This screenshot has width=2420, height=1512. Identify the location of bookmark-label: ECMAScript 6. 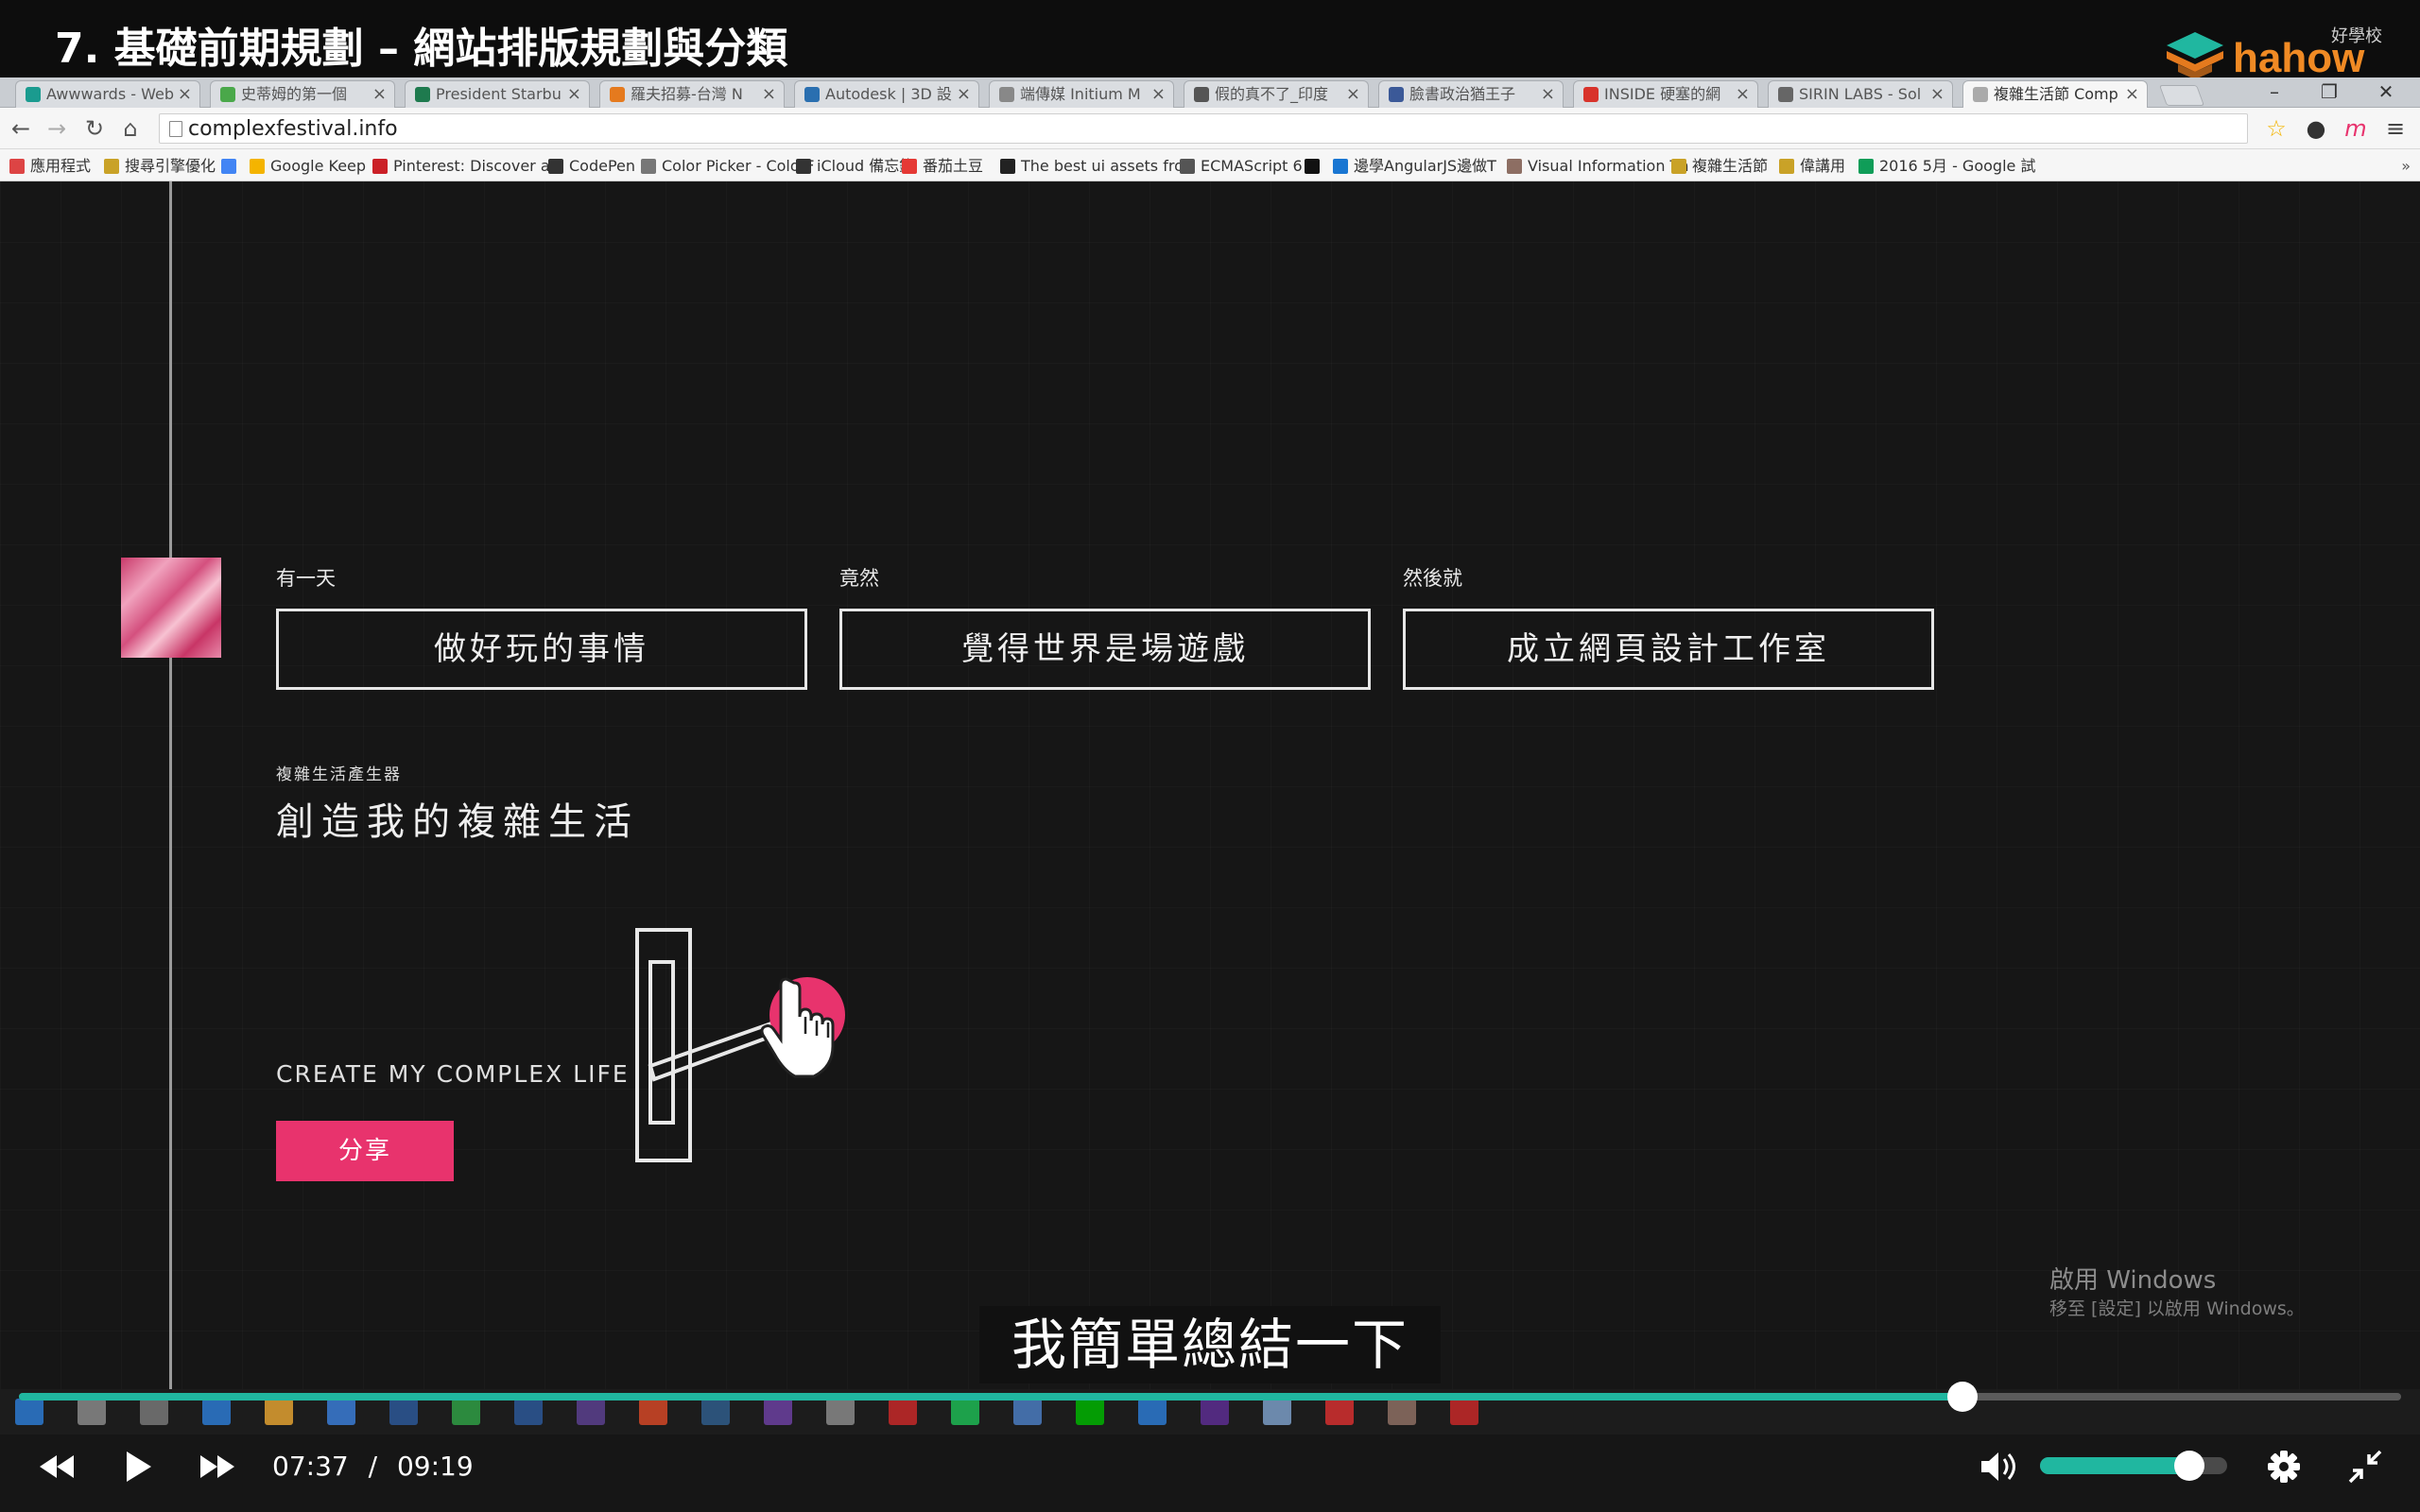
(1252, 166).